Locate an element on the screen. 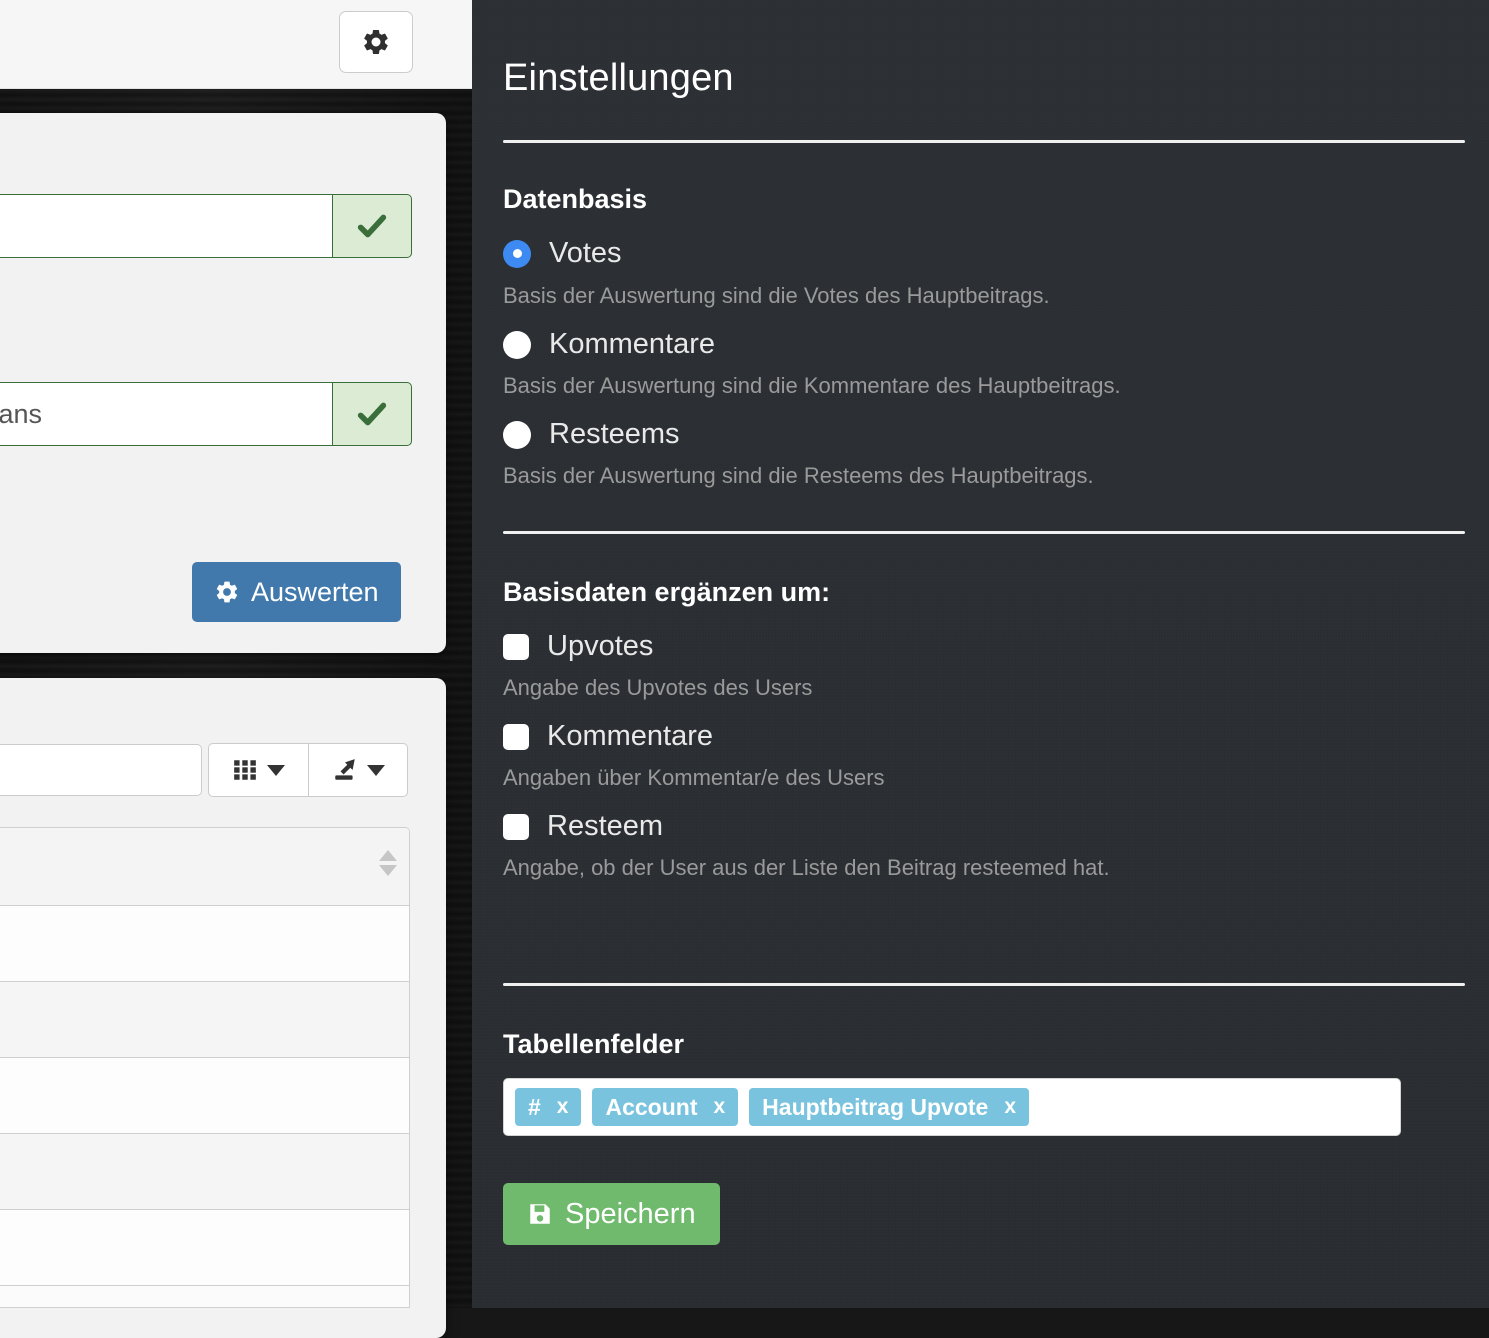  settings-gear-button is located at coordinates (376, 42).